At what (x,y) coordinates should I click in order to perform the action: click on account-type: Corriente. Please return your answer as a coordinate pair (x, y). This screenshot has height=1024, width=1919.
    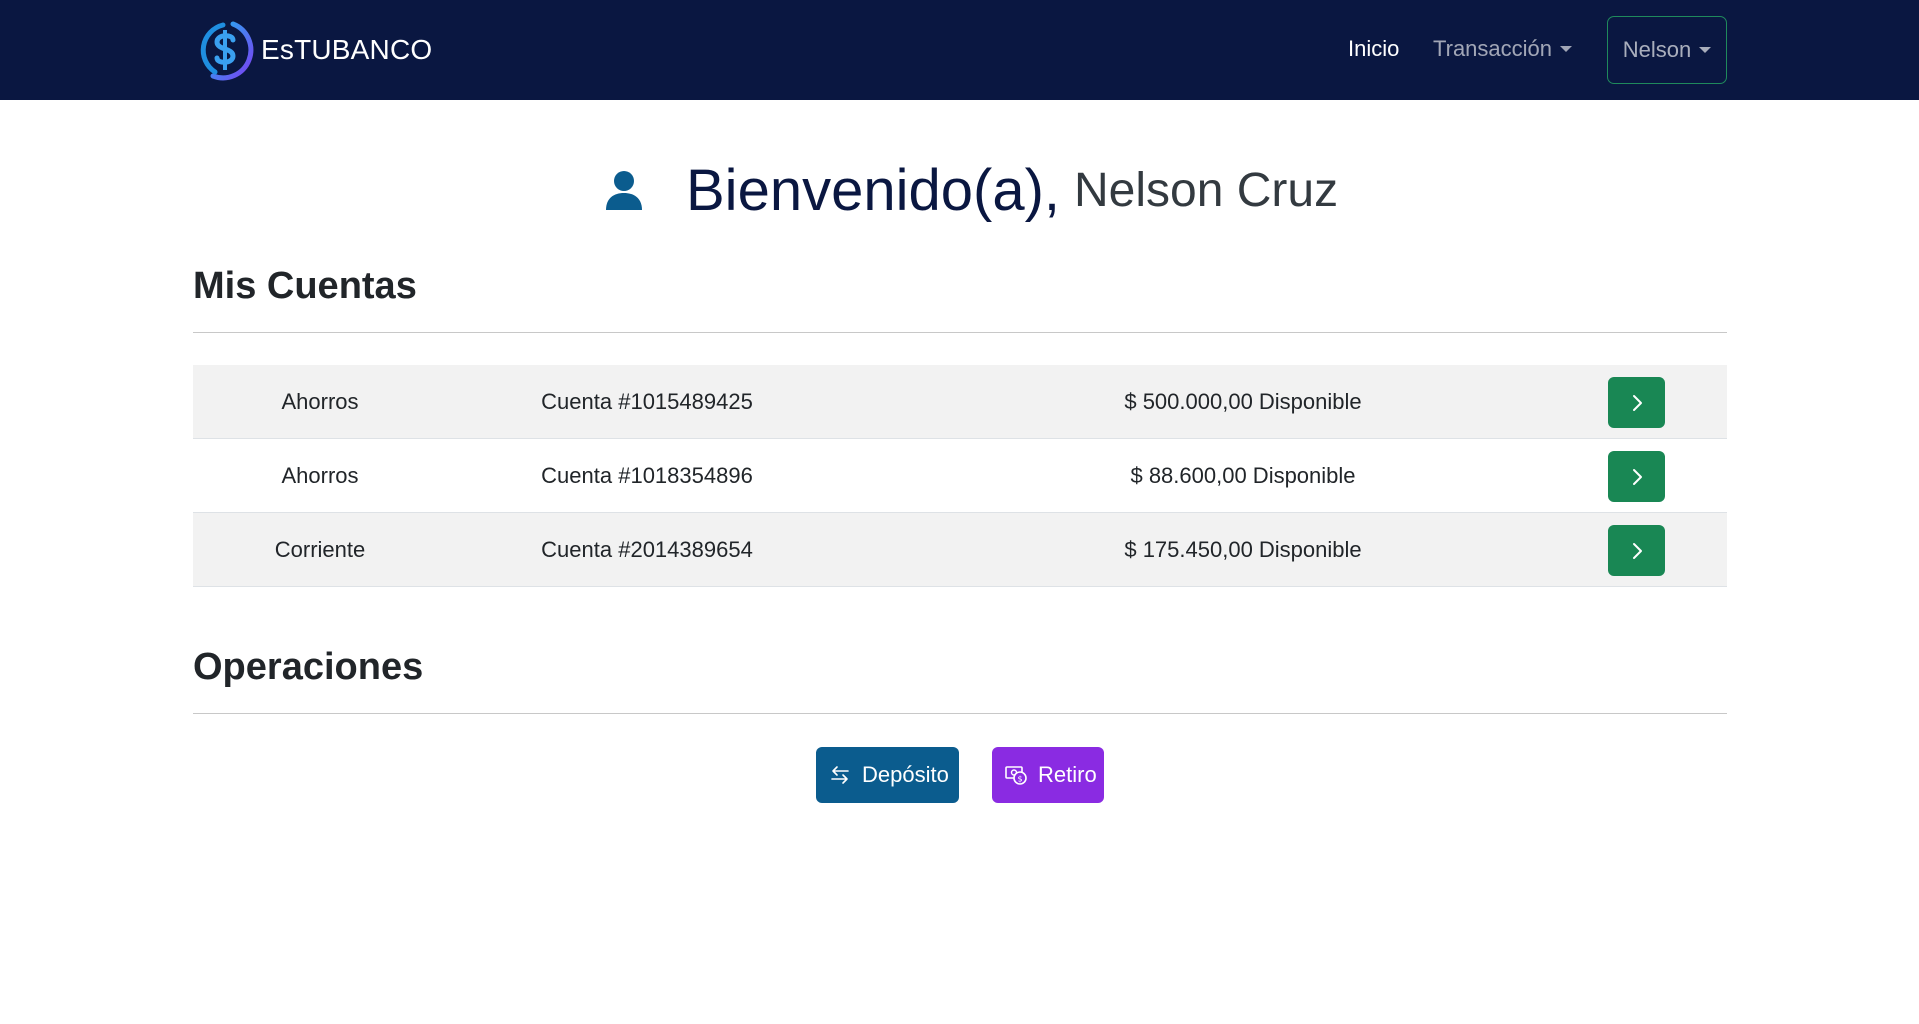
    Looking at the image, I should click on (320, 549).